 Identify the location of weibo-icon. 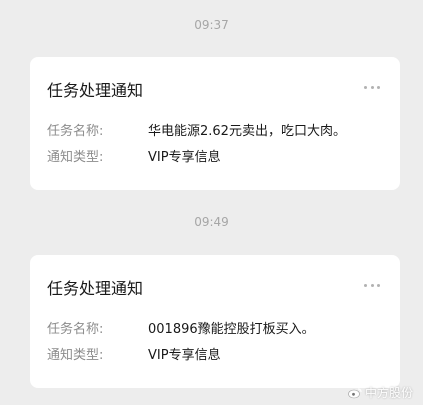
(355, 392).